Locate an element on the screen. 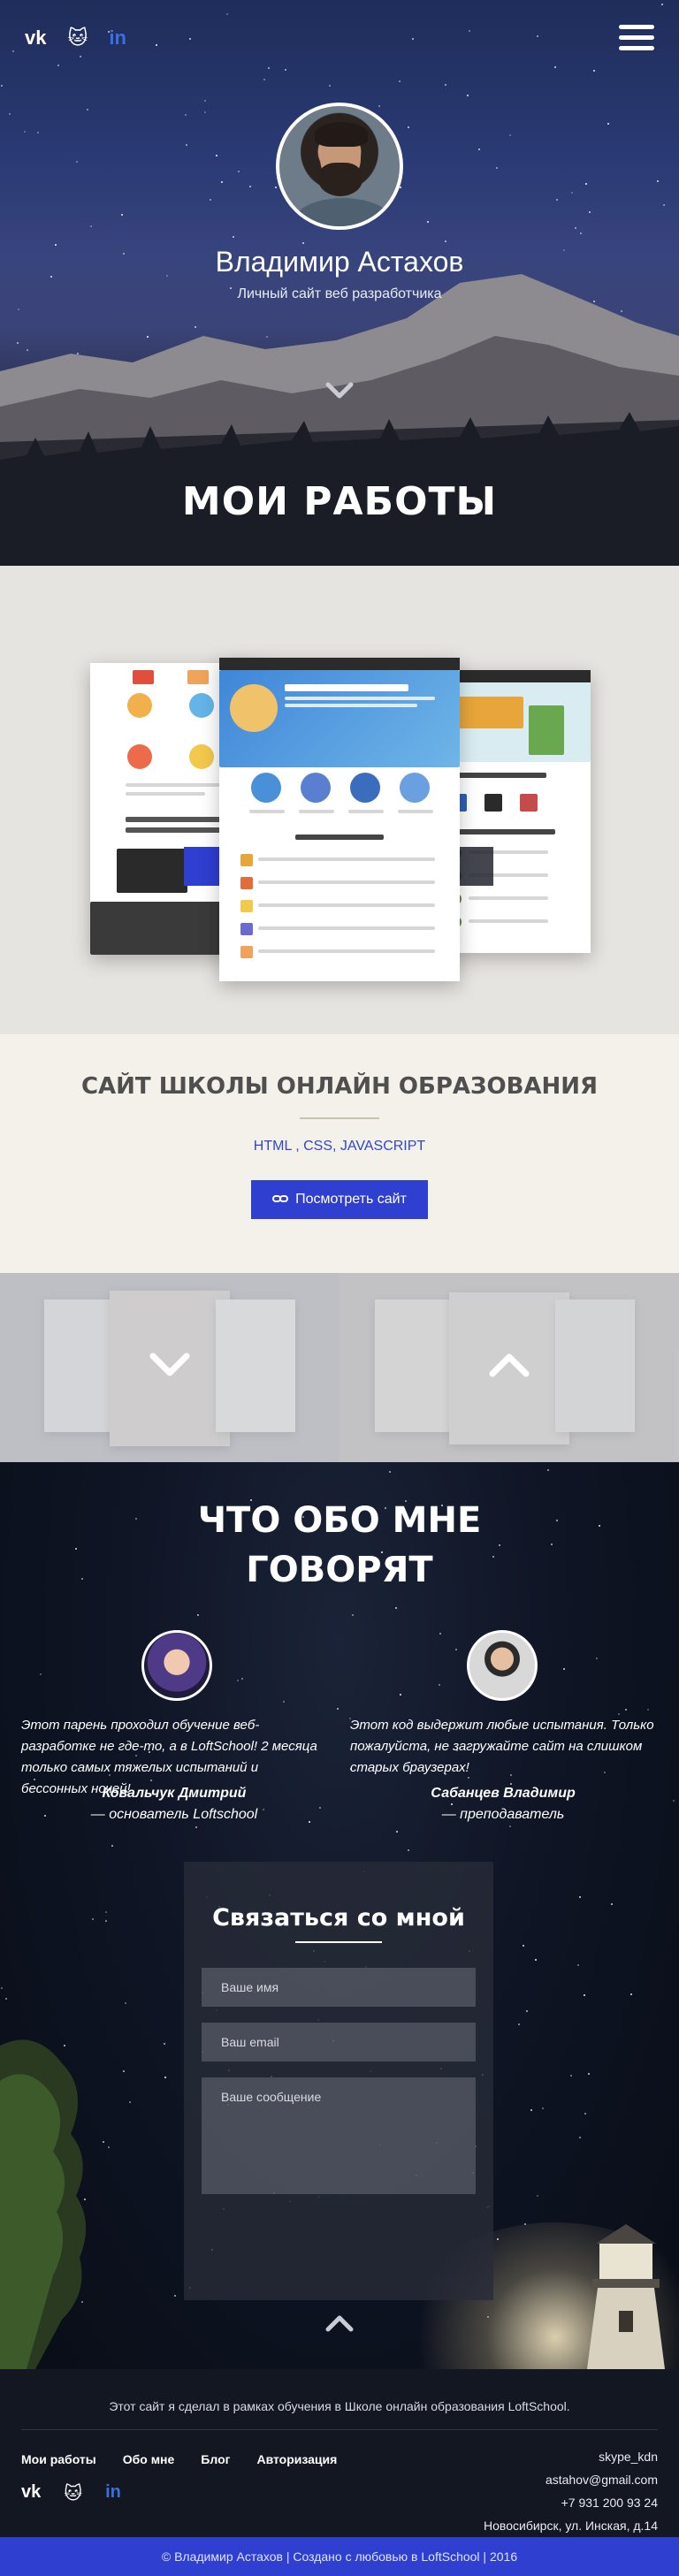 This screenshot has height=2576, width=679. footer-link-works: Мои работы is located at coordinates (58, 2459).